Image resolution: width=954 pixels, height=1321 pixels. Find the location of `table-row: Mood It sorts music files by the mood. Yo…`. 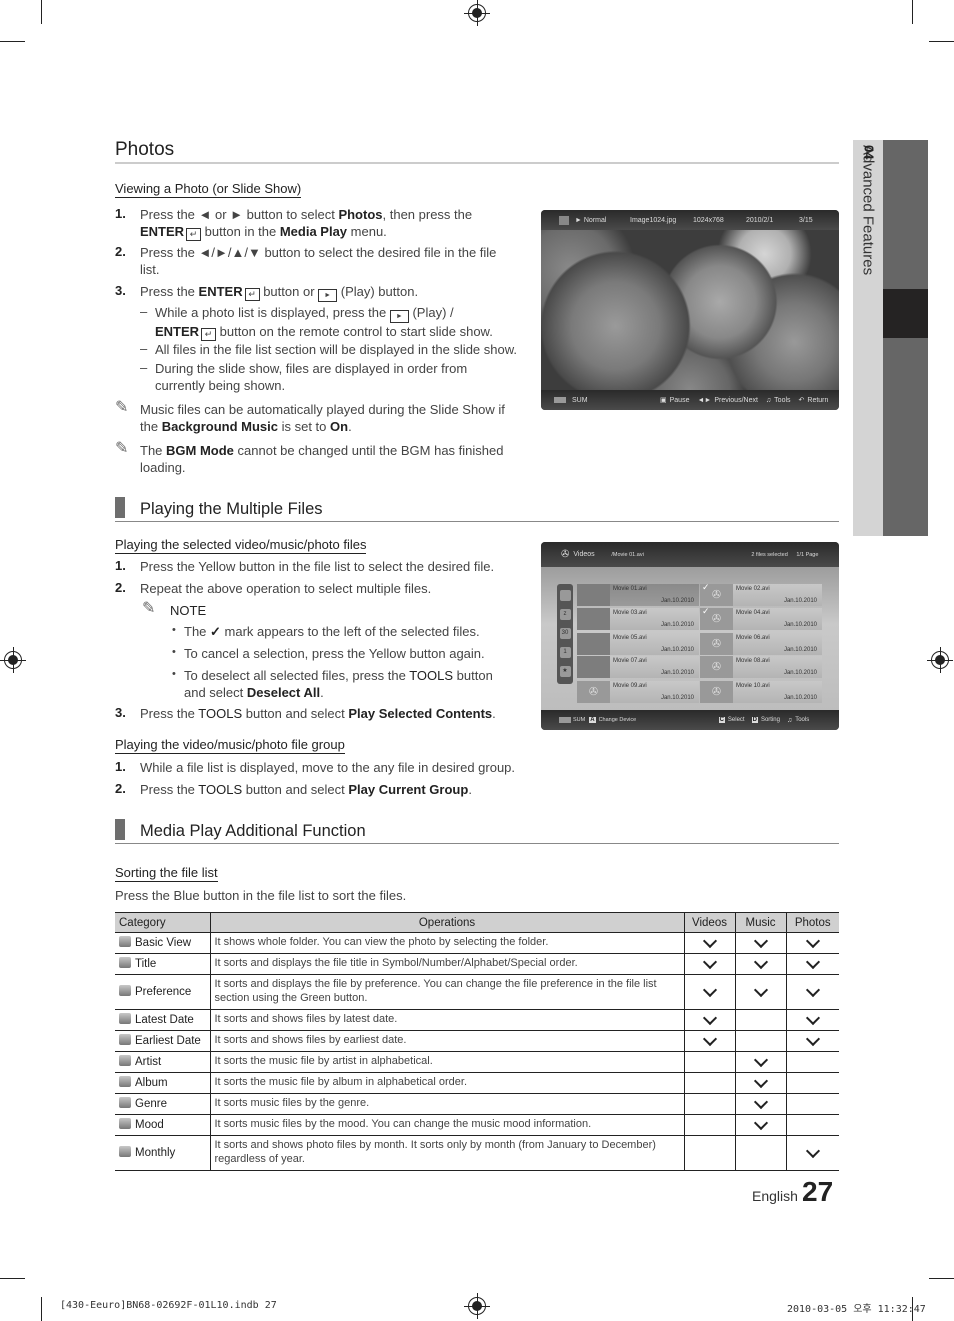

table-row: Mood It sorts music files by the mood. Yo… is located at coordinates (477, 1125).